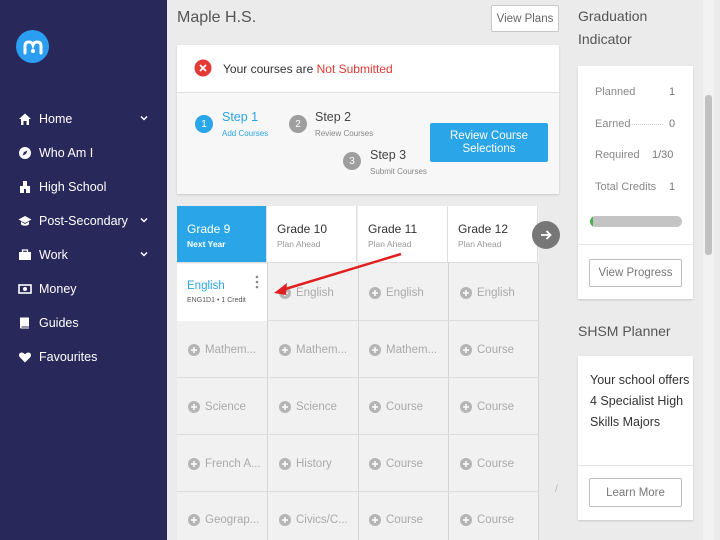 The height and width of the screenshot is (540, 720). I want to click on sidebar-item-label: Work, so click(53, 255).